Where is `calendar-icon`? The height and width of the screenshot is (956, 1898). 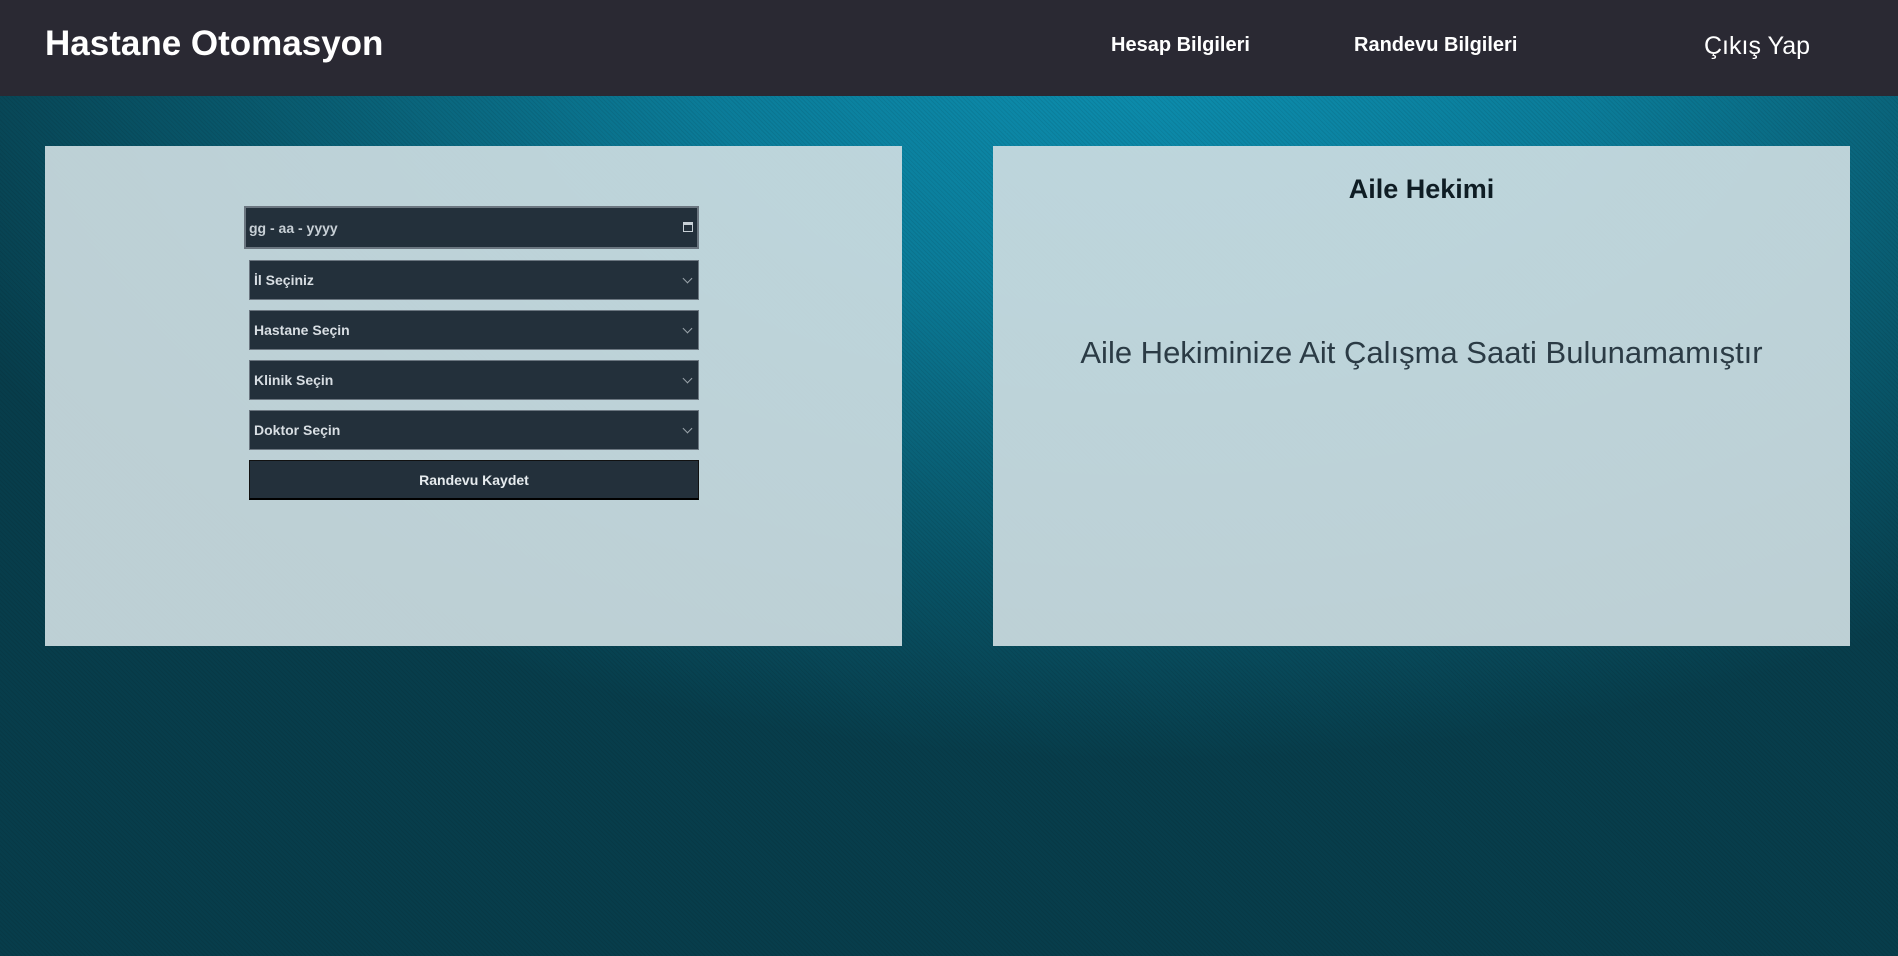
calendar-icon is located at coordinates (688, 227).